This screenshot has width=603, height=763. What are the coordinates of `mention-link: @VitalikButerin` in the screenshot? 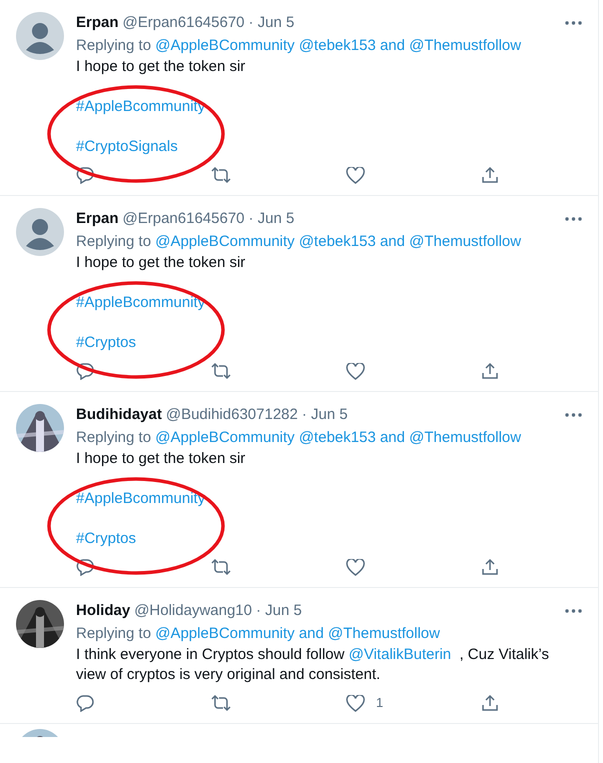 It's located at (400, 654).